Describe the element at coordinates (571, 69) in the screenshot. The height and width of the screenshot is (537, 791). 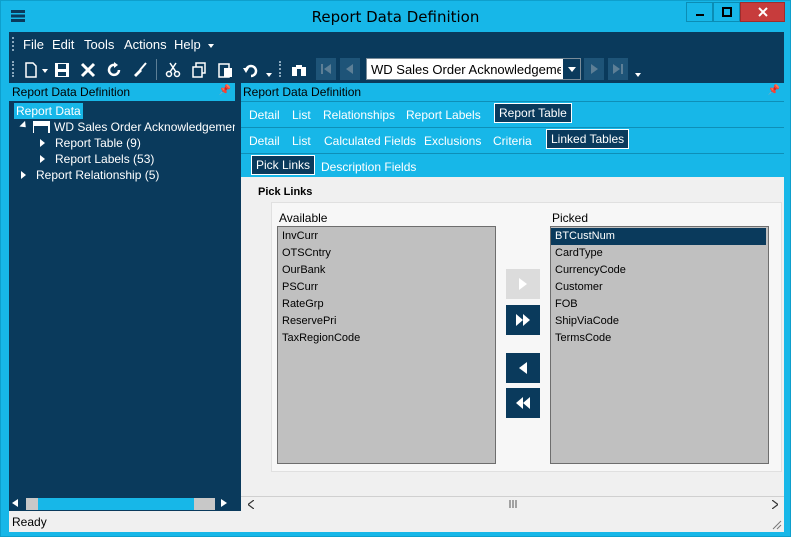
I see `record-combo-dropdown` at that location.